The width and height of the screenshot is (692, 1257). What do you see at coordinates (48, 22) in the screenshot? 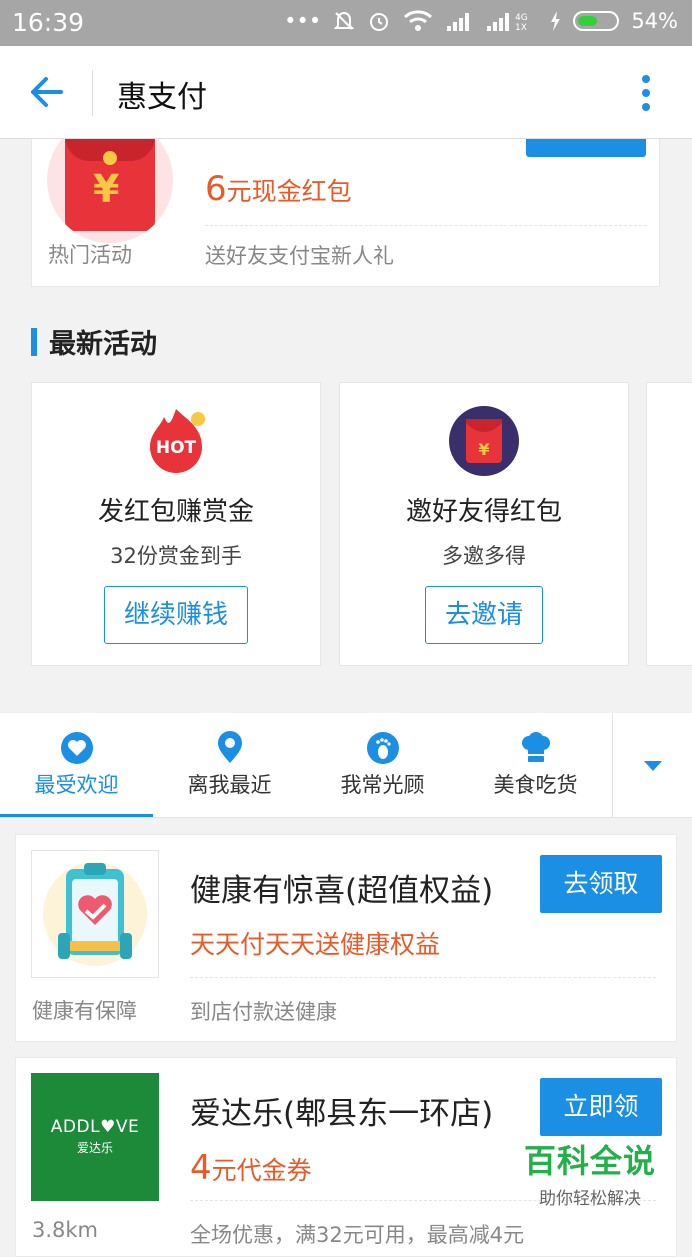
I see `status-time: 16:39` at bounding box center [48, 22].